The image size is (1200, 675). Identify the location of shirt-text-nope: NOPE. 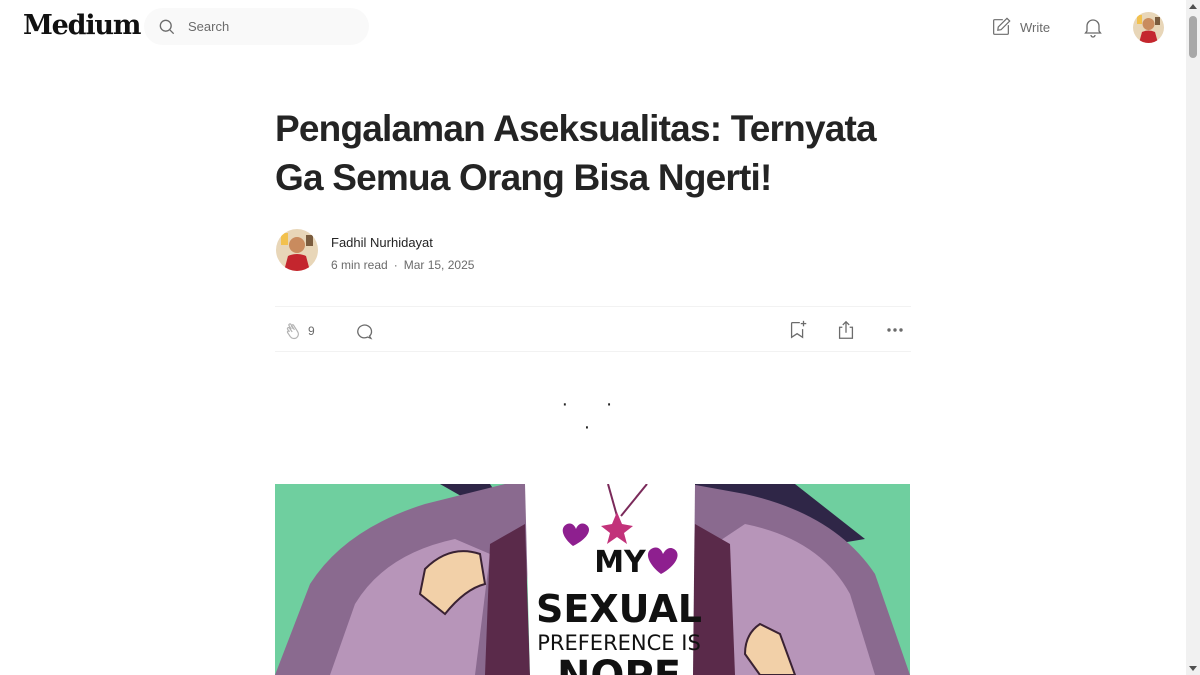
(619, 664).